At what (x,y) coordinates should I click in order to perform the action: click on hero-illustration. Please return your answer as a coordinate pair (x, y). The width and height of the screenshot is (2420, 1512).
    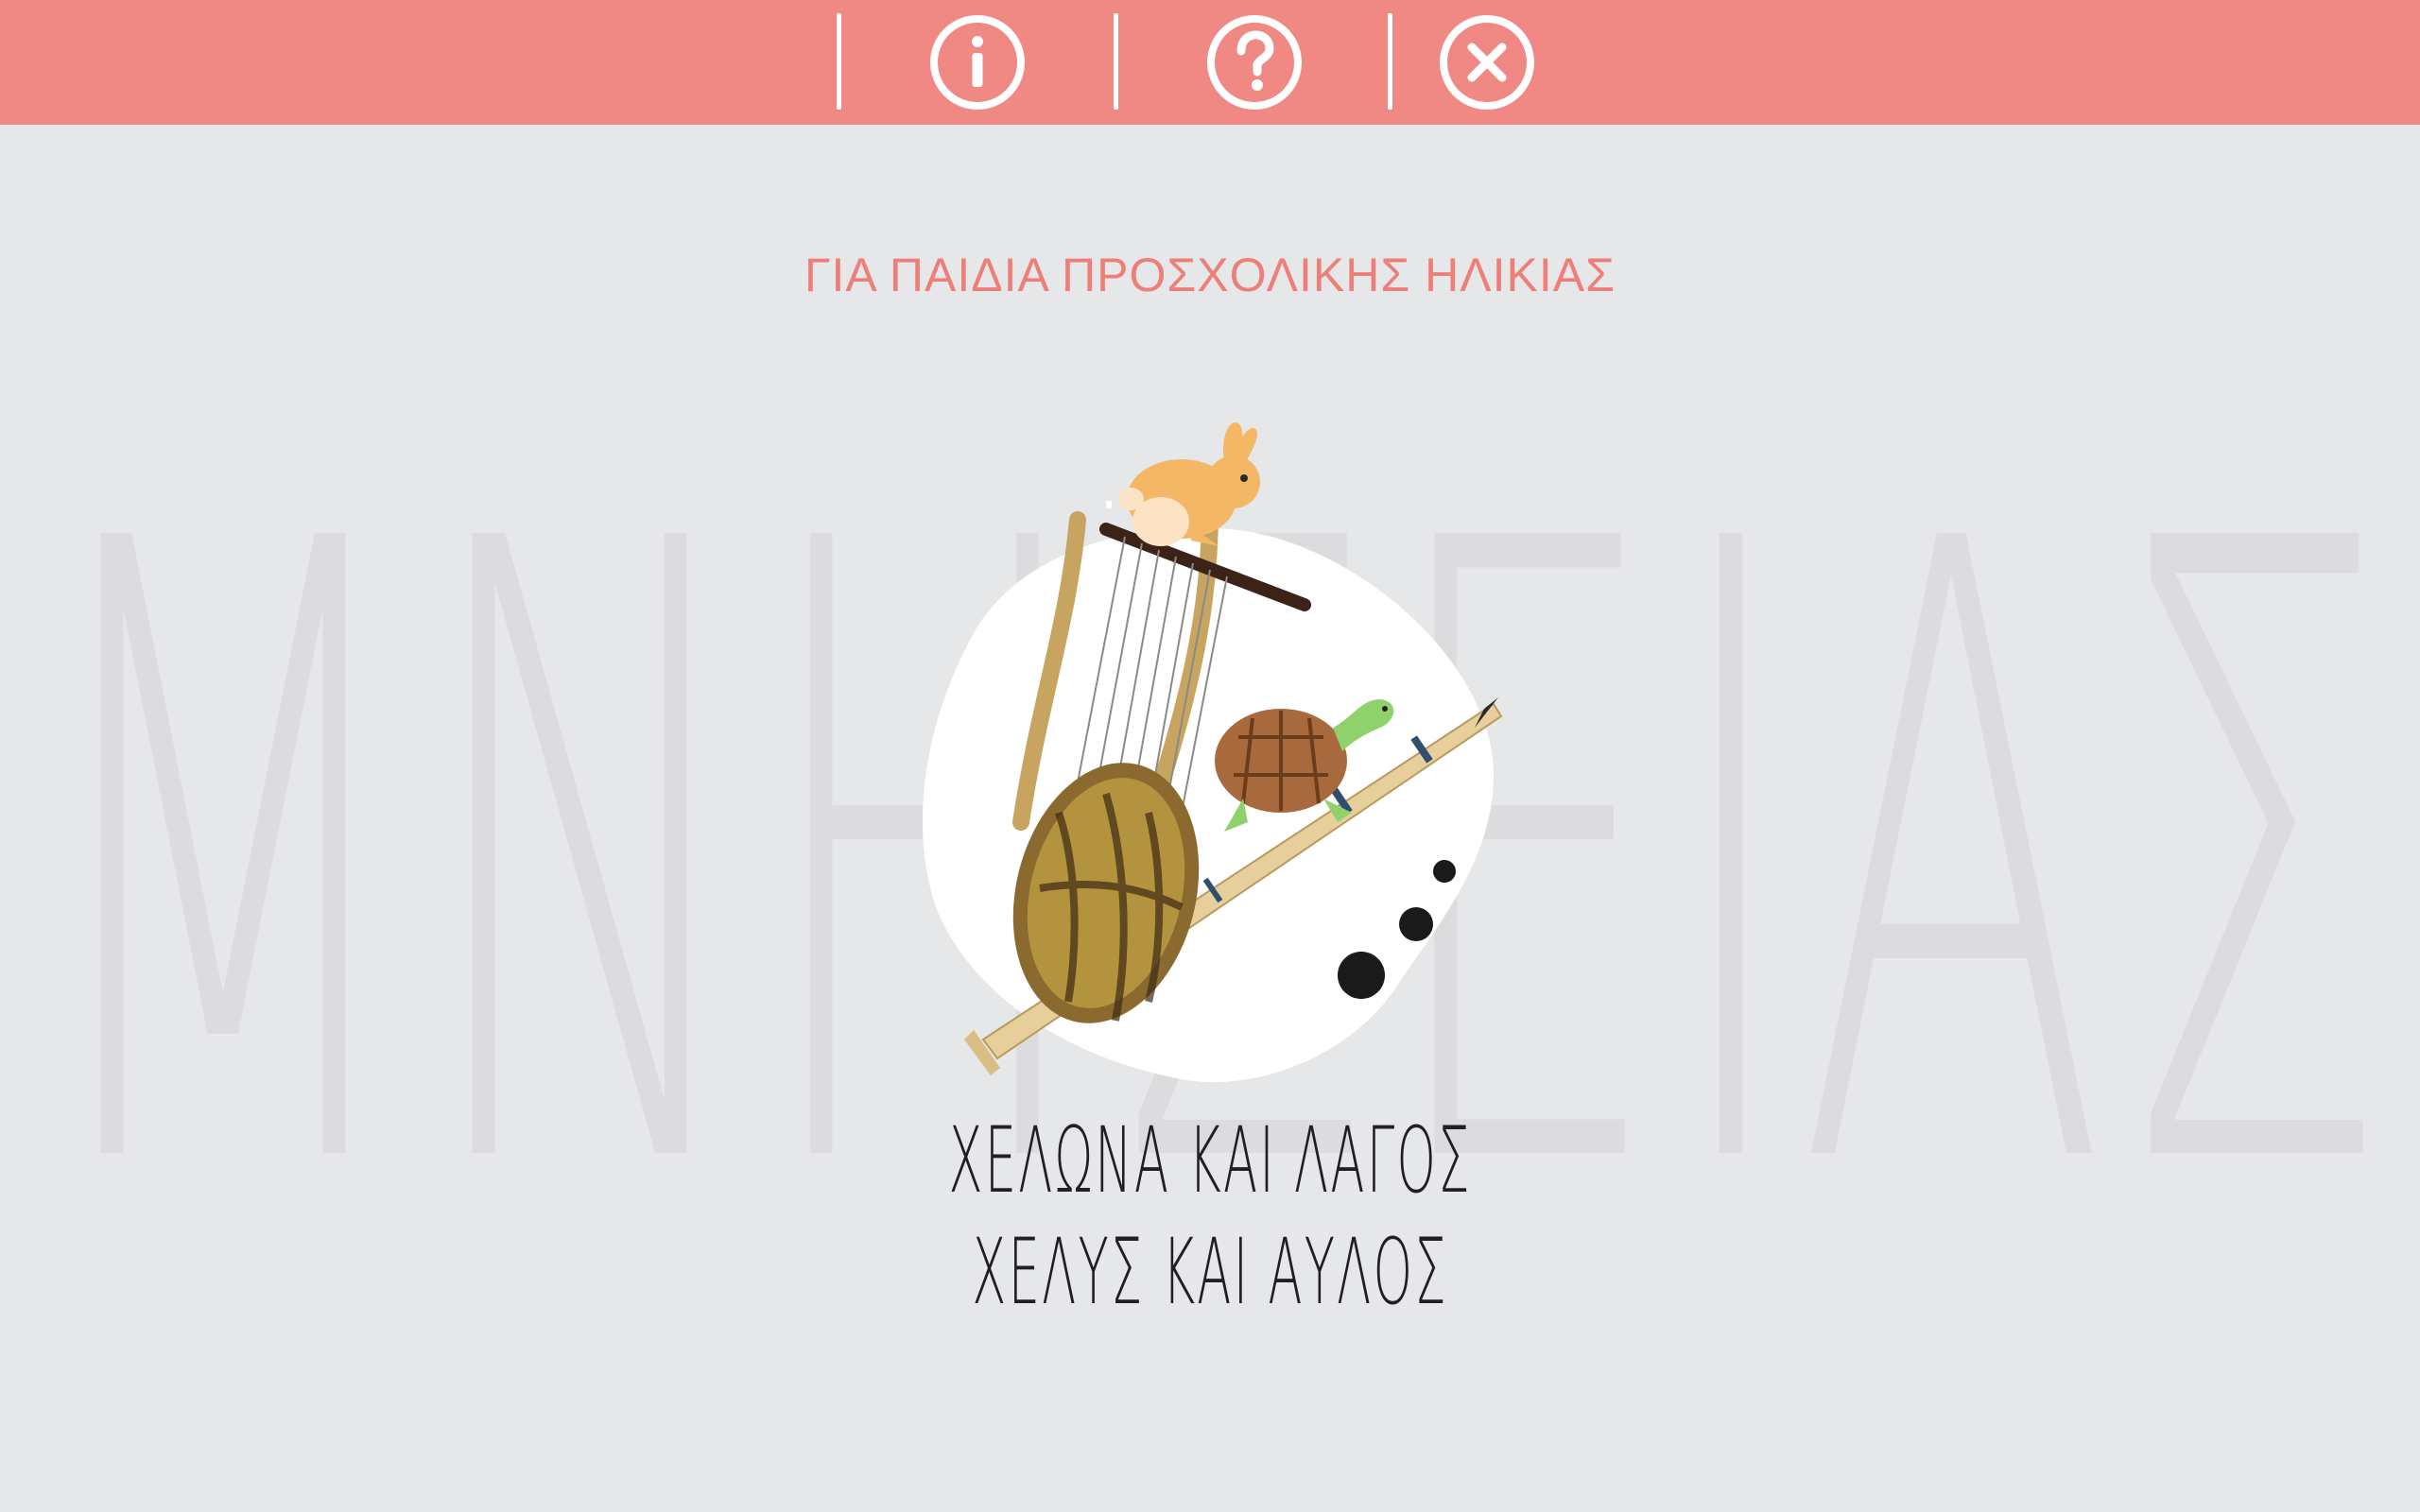
    Looking at the image, I should click on (1212, 752).